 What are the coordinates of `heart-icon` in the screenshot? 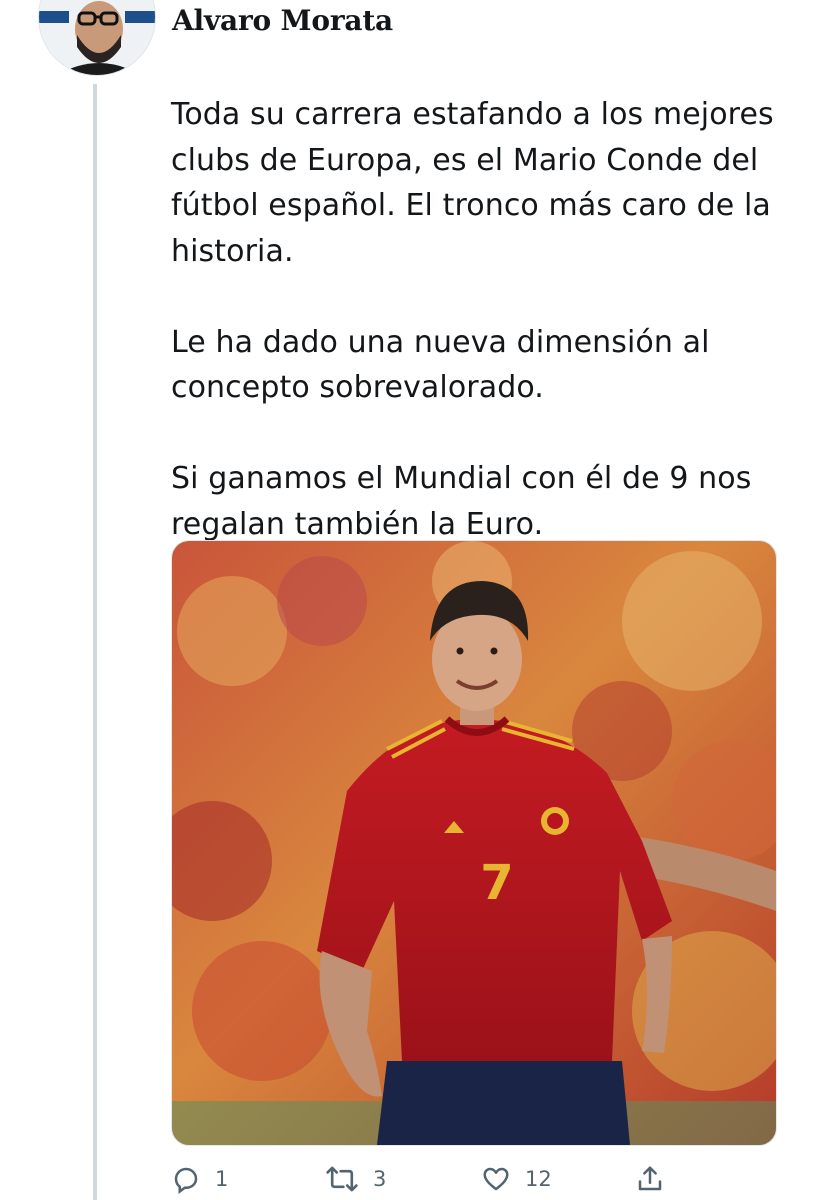 It's located at (496, 1179).